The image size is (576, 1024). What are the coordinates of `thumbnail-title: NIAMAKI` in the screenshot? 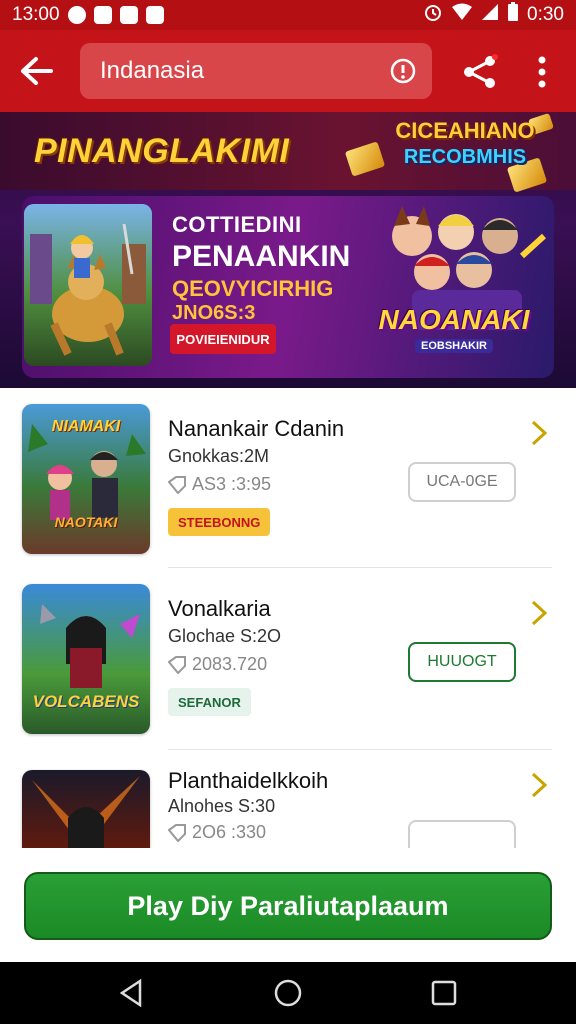 It's located at (86, 426).